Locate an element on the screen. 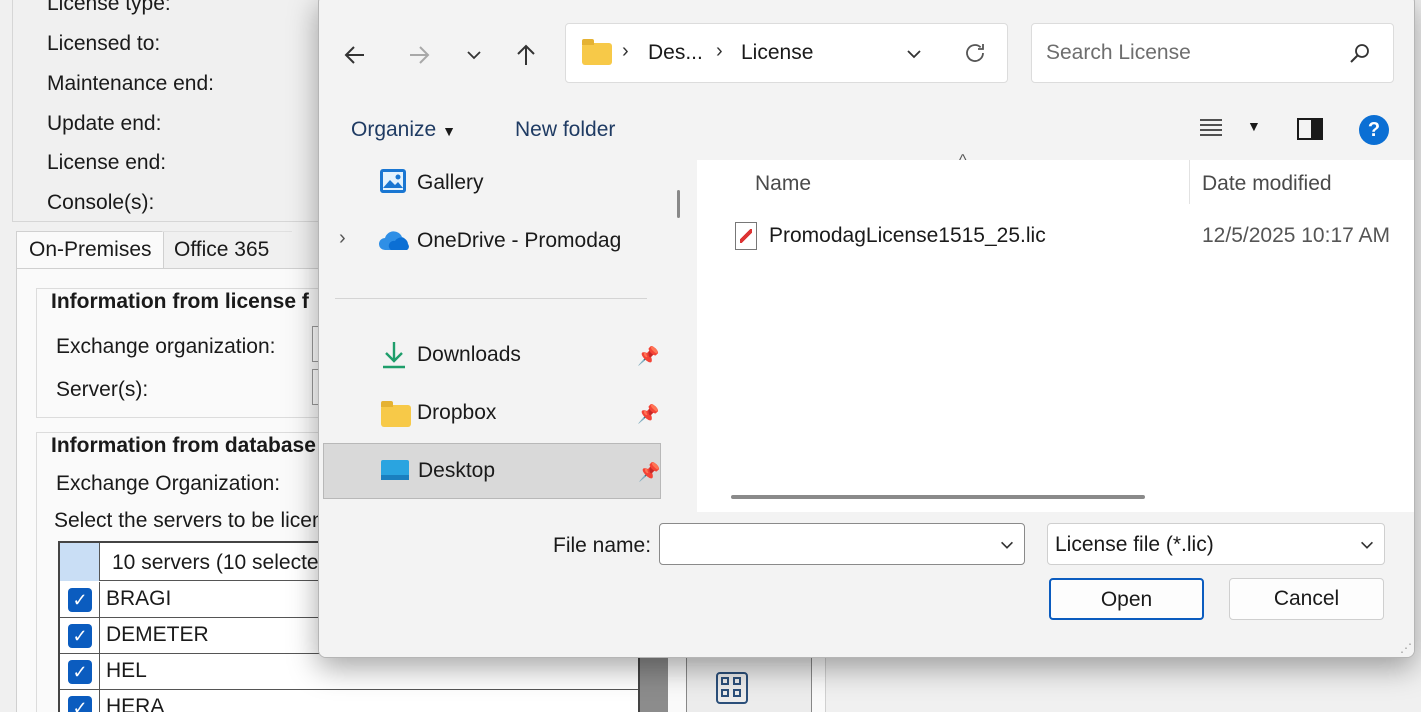 This screenshot has width=1421, height=712. cancel-button: Cancel is located at coordinates (1306, 599).